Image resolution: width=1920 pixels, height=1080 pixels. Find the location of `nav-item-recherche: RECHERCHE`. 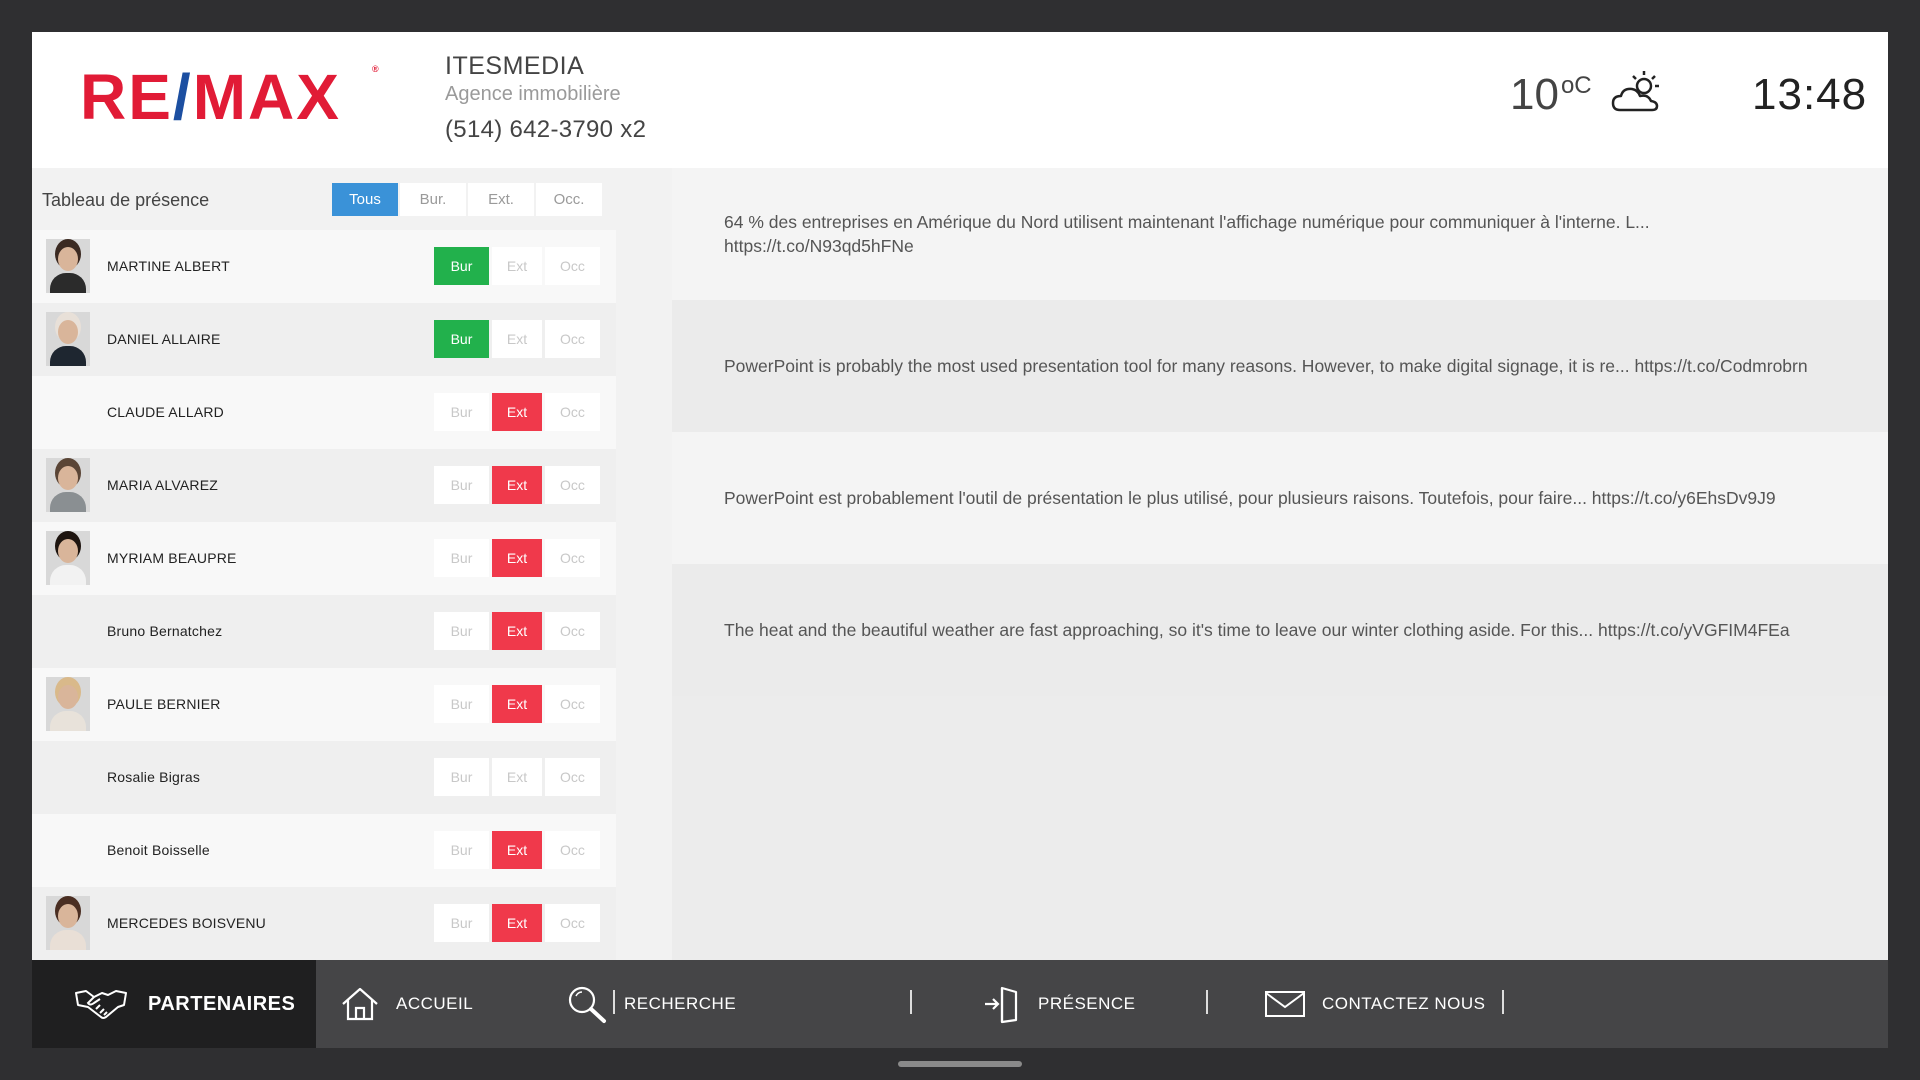

nav-item-recherche: RECHERCHE is located at coordinates (651, 1004).